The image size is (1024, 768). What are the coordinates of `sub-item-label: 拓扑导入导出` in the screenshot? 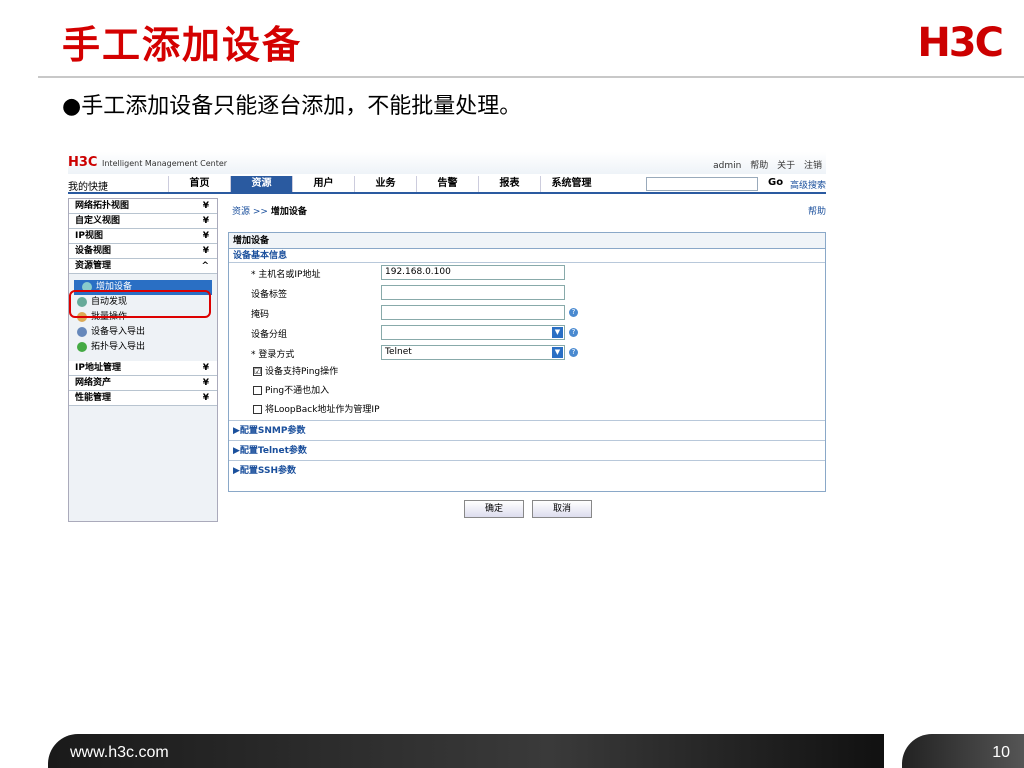 It's located at (118, 347).